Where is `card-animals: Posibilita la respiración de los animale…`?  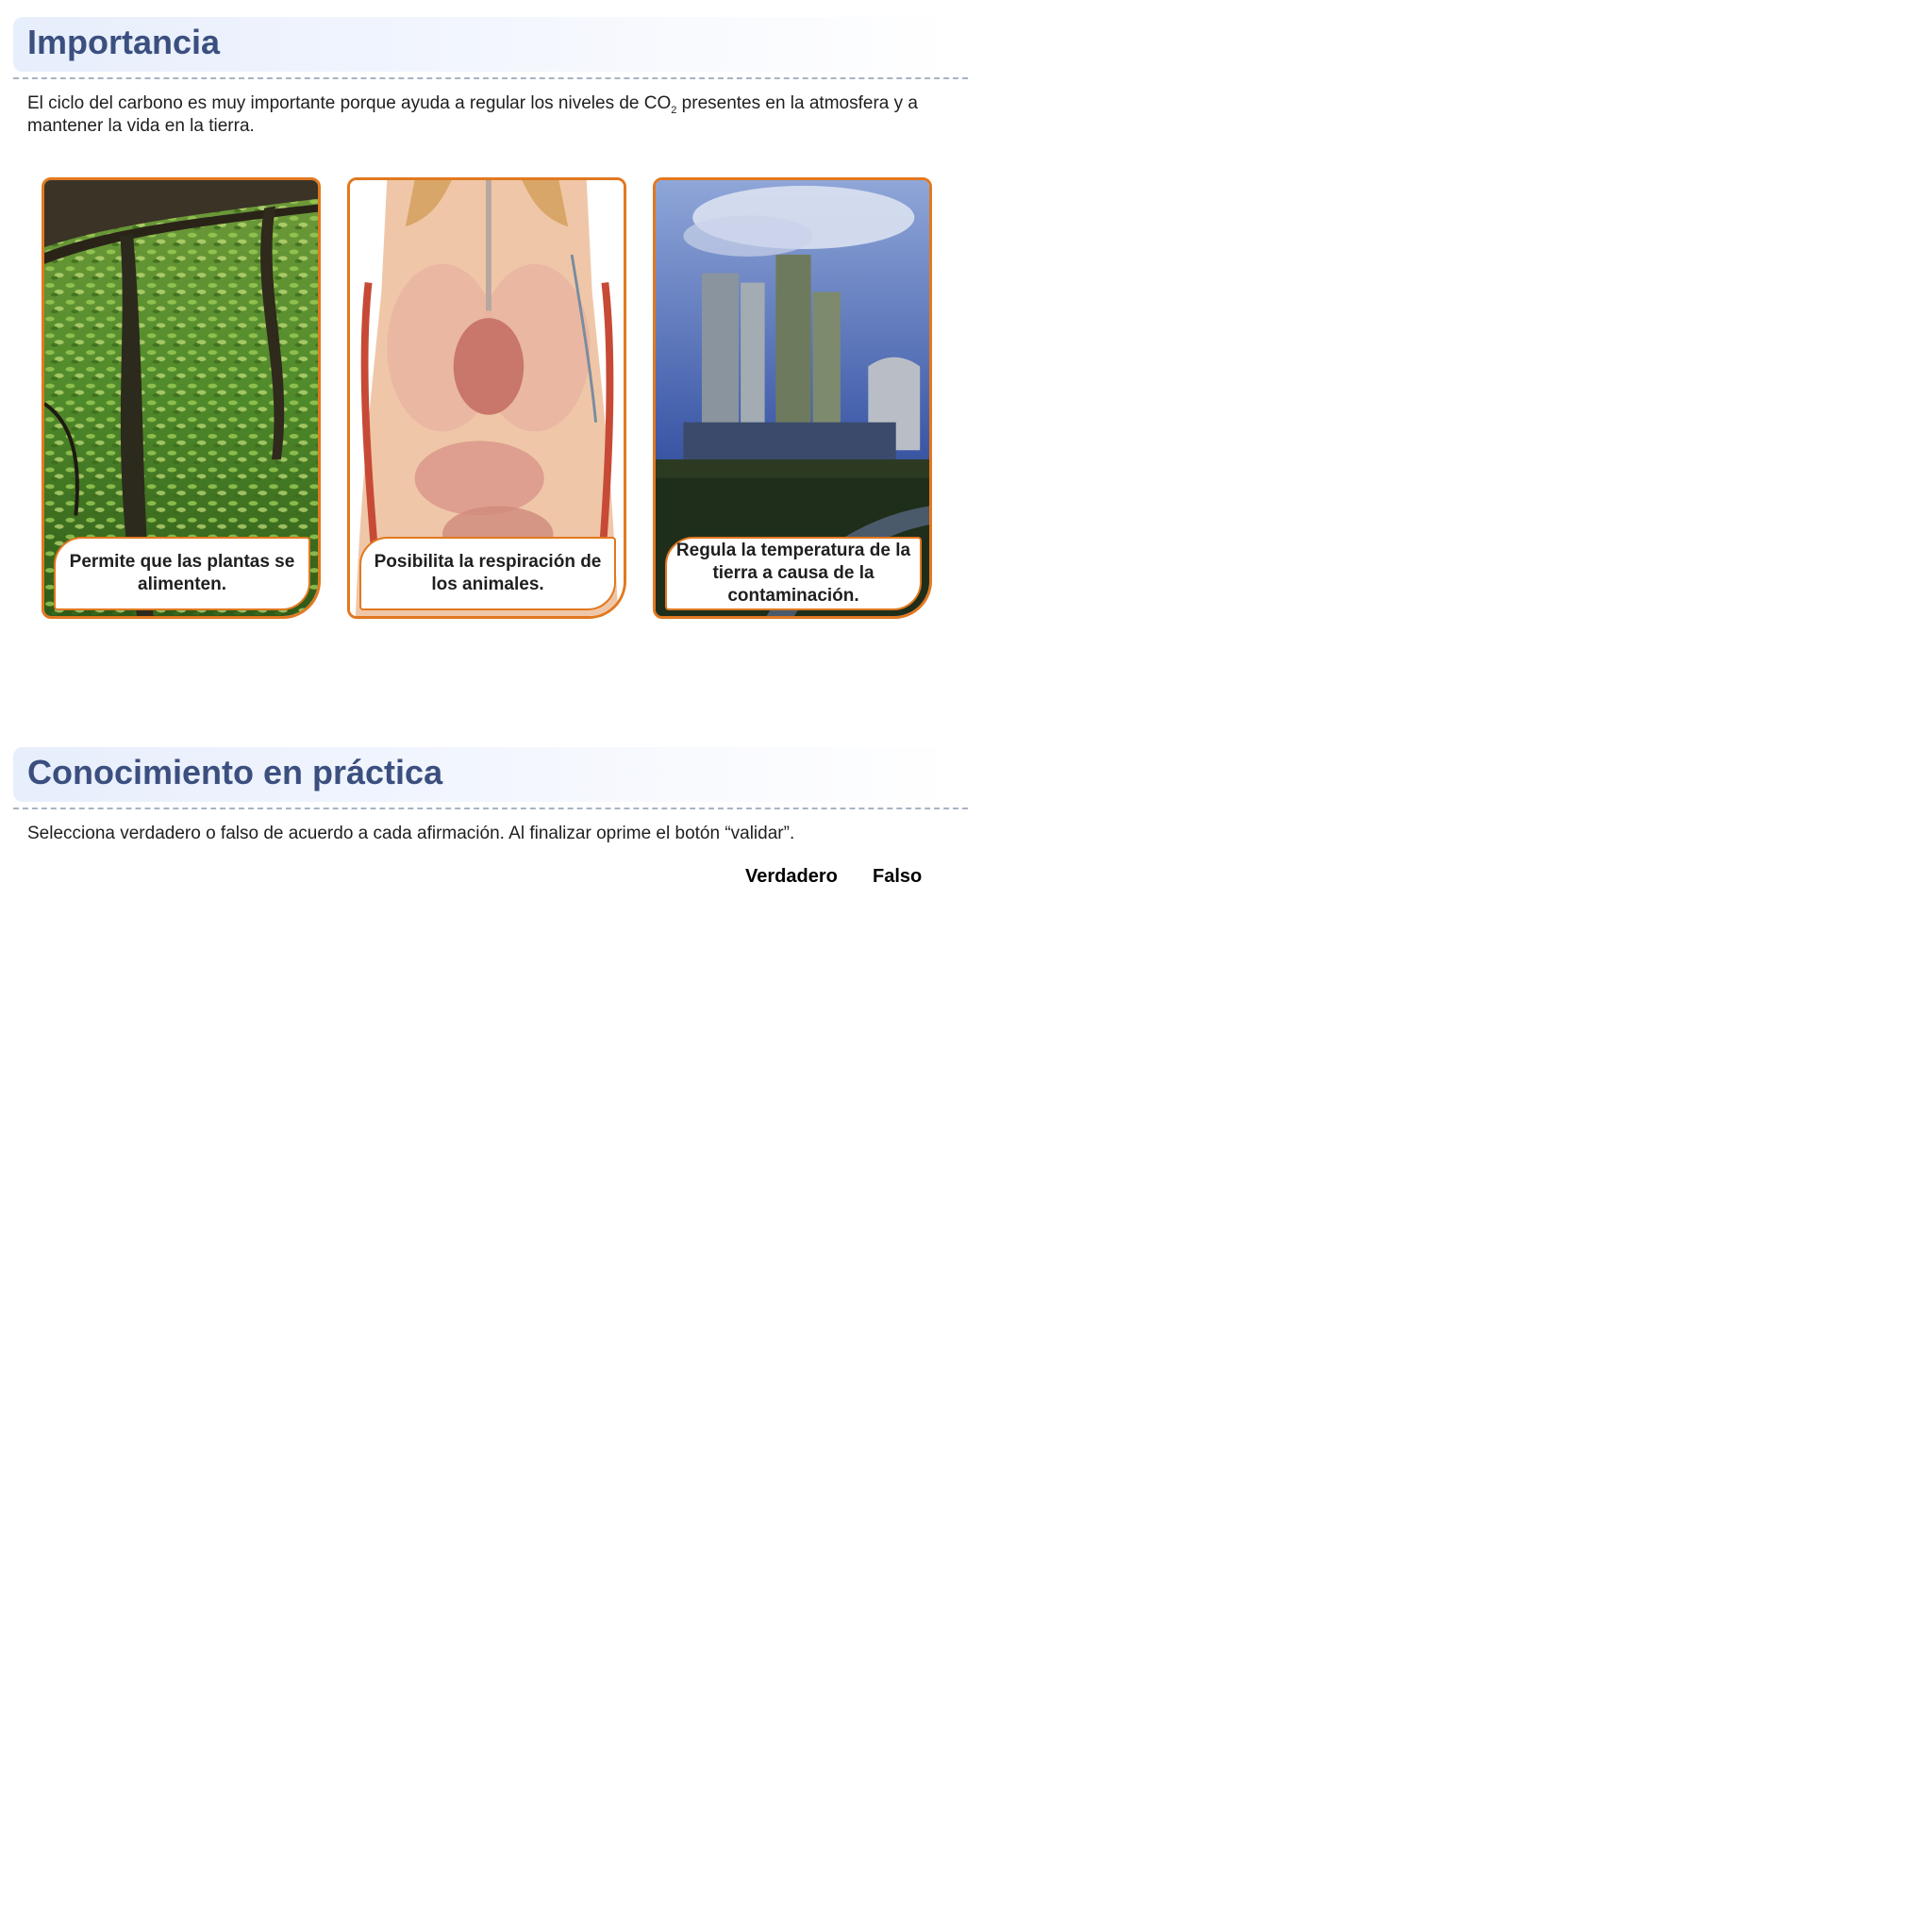
card-animals: Posibilita la respiración de los animale… is located at coordinates (486, 398).